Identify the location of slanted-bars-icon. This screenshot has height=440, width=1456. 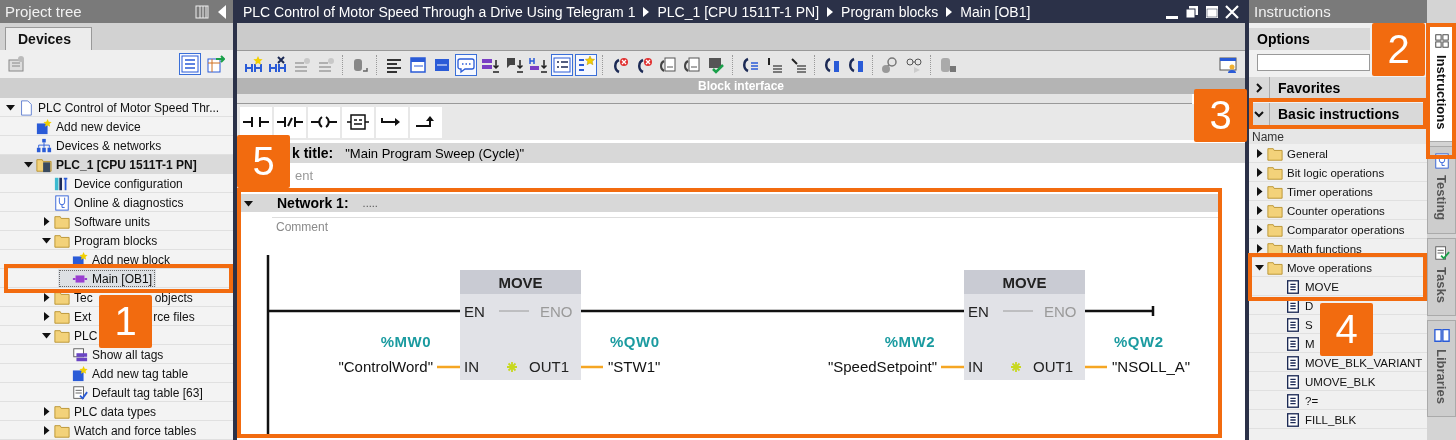
(798, 64).